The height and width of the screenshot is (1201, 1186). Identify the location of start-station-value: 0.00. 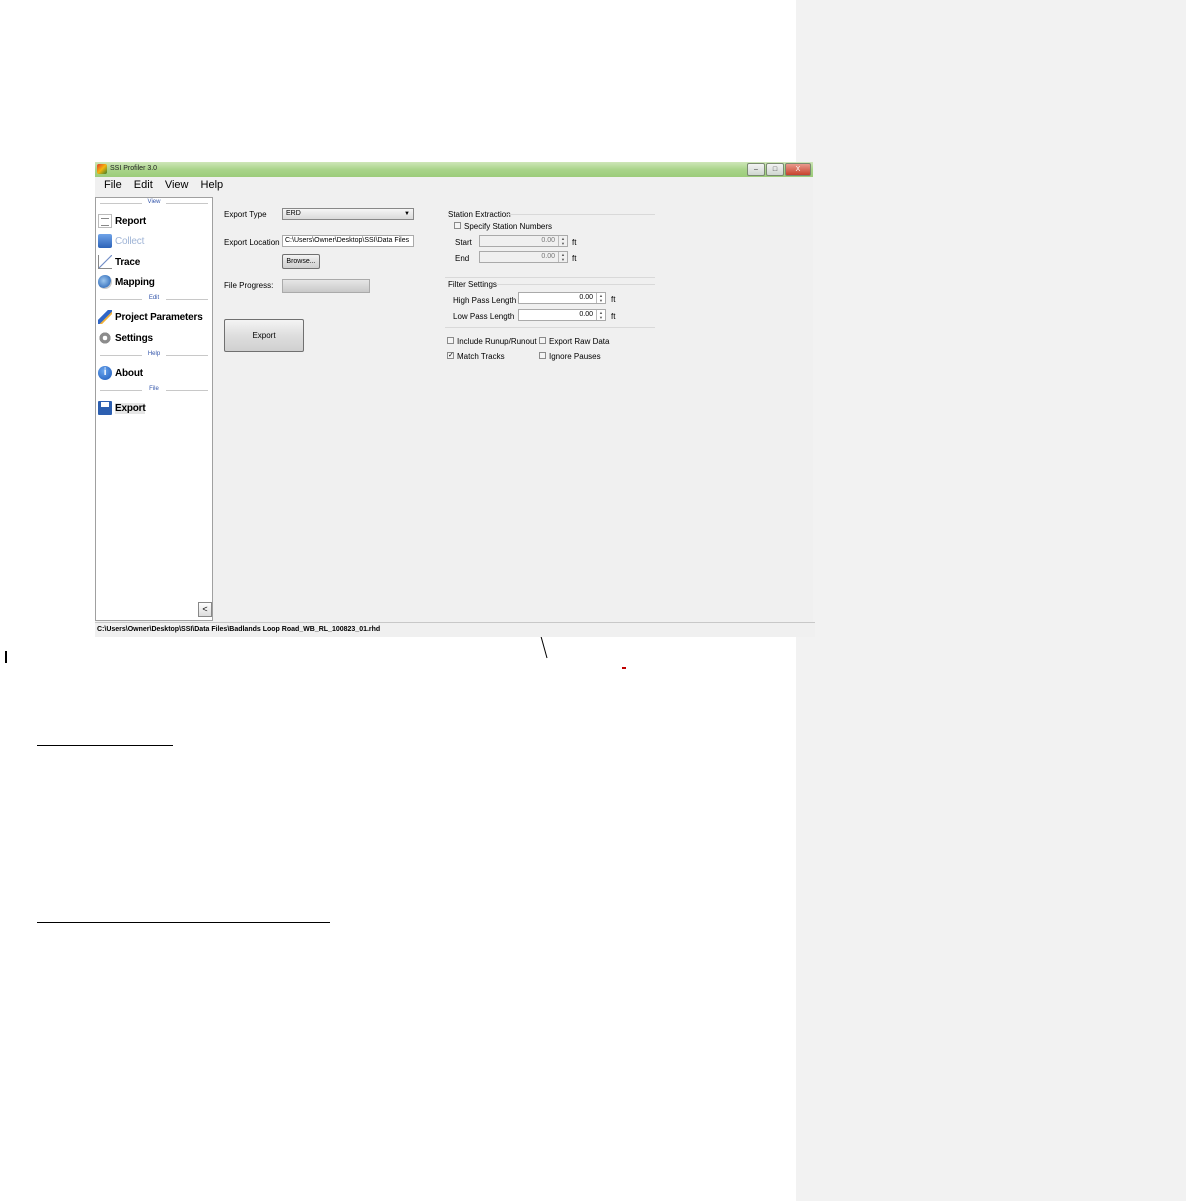
(548, 240).